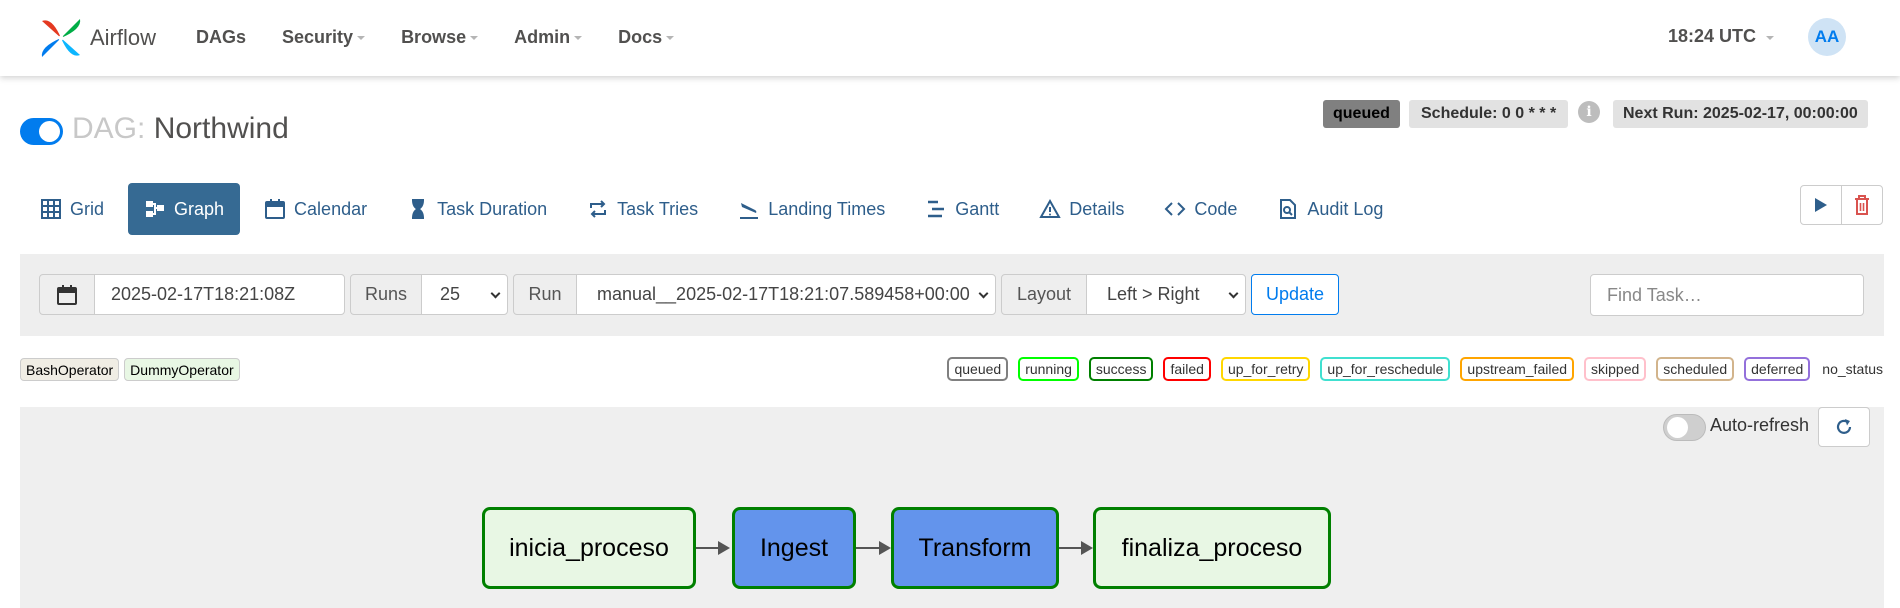 The width and height of the screenshot is (1900, 608). I want to click on state-deferred: deferred, so click(1777, 369).